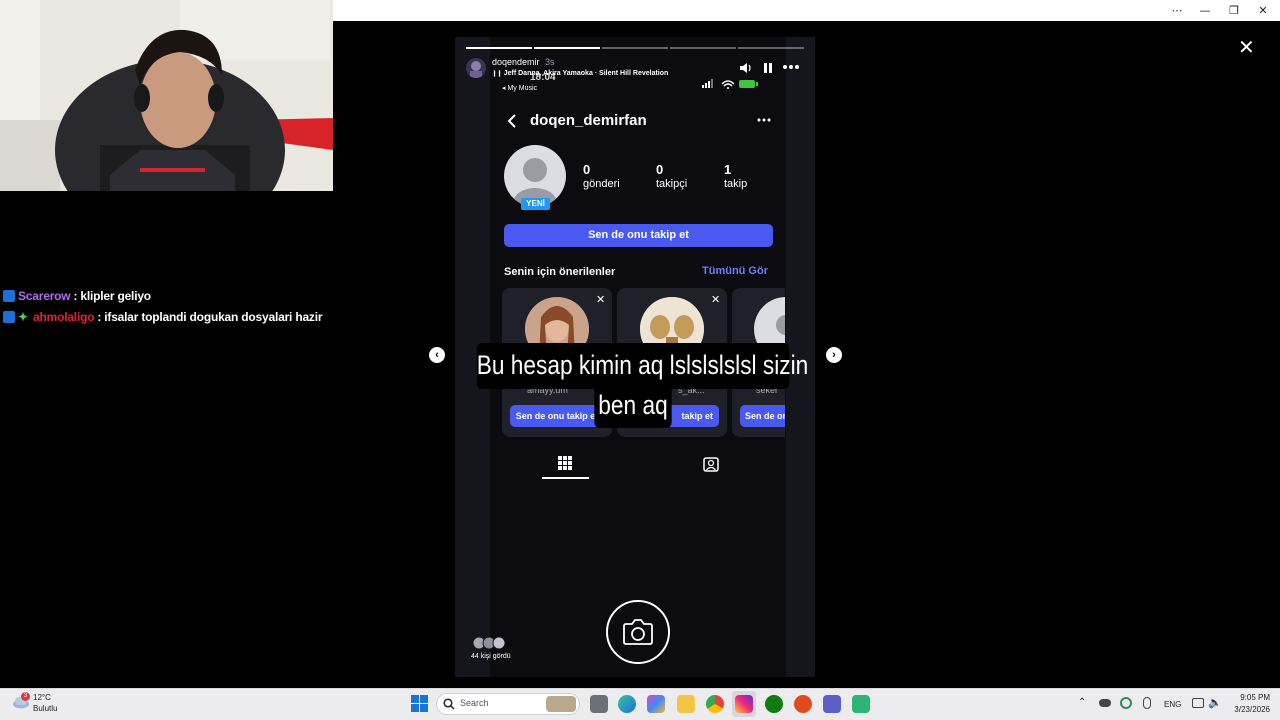 This screenshot has width=1280, height=720. I want to click on new-badge: YENİ, so click(535, 204).